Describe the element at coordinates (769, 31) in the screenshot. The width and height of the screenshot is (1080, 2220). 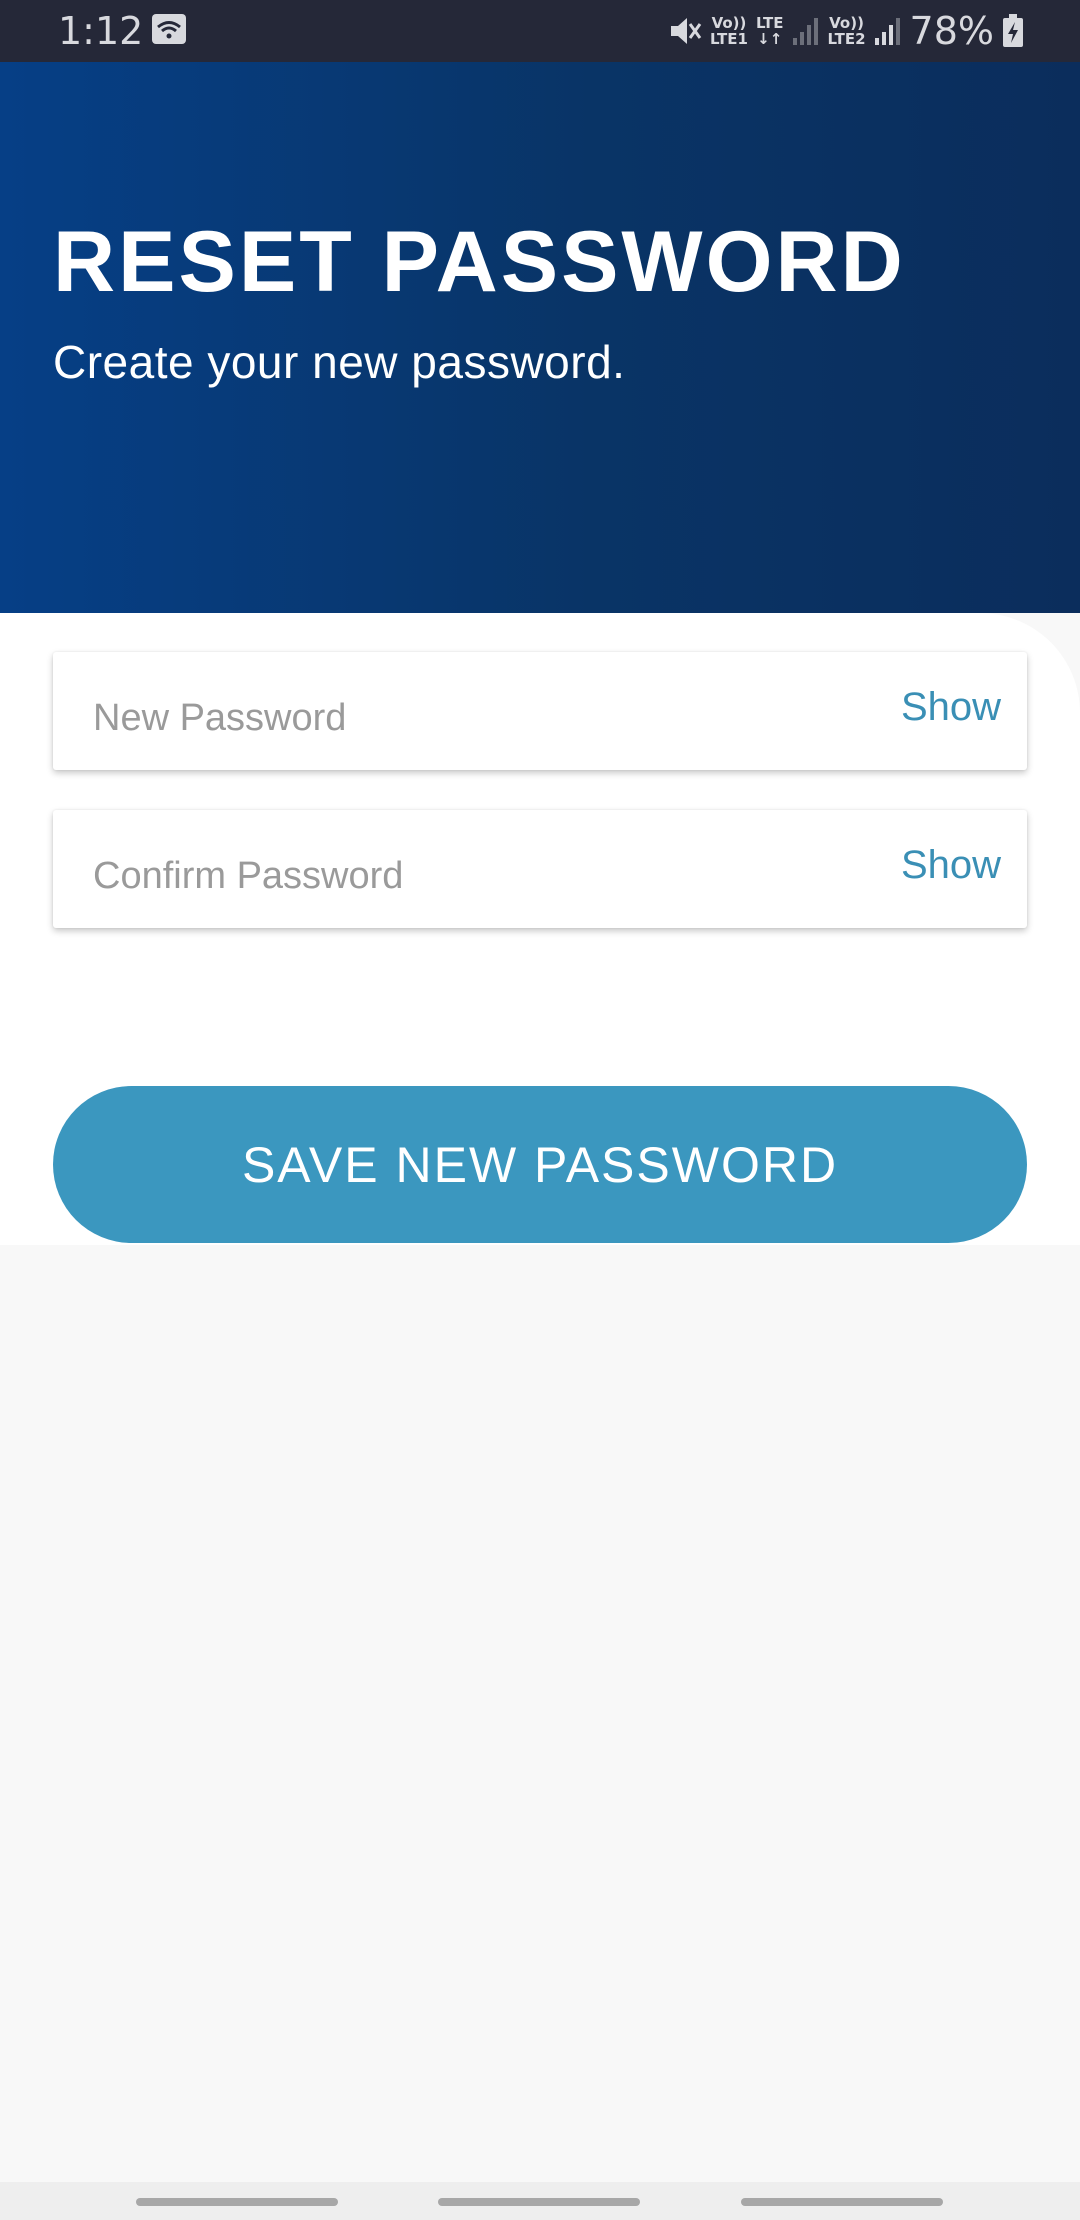
I see `lte-label: LTE ↓↑` at that location.